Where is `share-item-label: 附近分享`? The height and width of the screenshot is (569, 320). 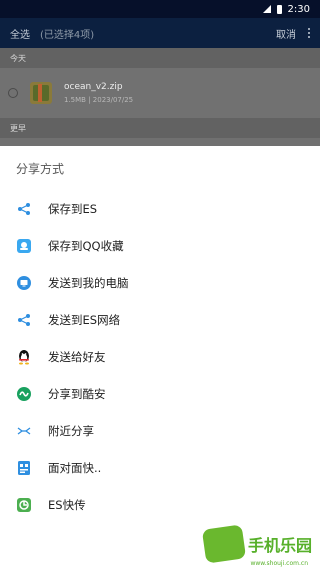 share-item-label: 附近分享 is located at coordinates (71, 430).